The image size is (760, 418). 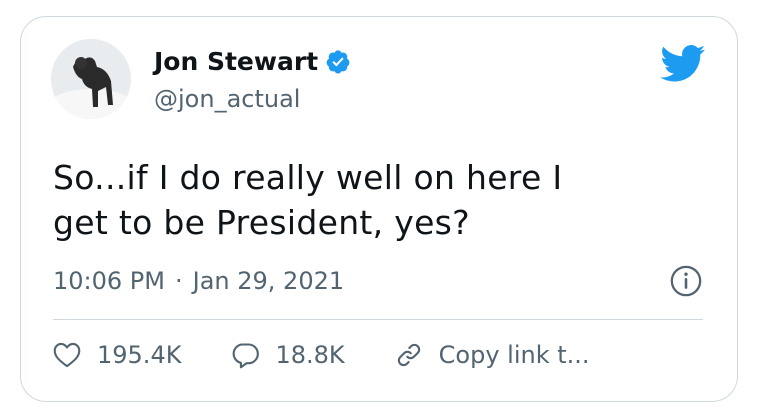 I want to click on tweet-timestamp: 10:06 PM · Jan 29, 2021, so click(x=198, y=281).